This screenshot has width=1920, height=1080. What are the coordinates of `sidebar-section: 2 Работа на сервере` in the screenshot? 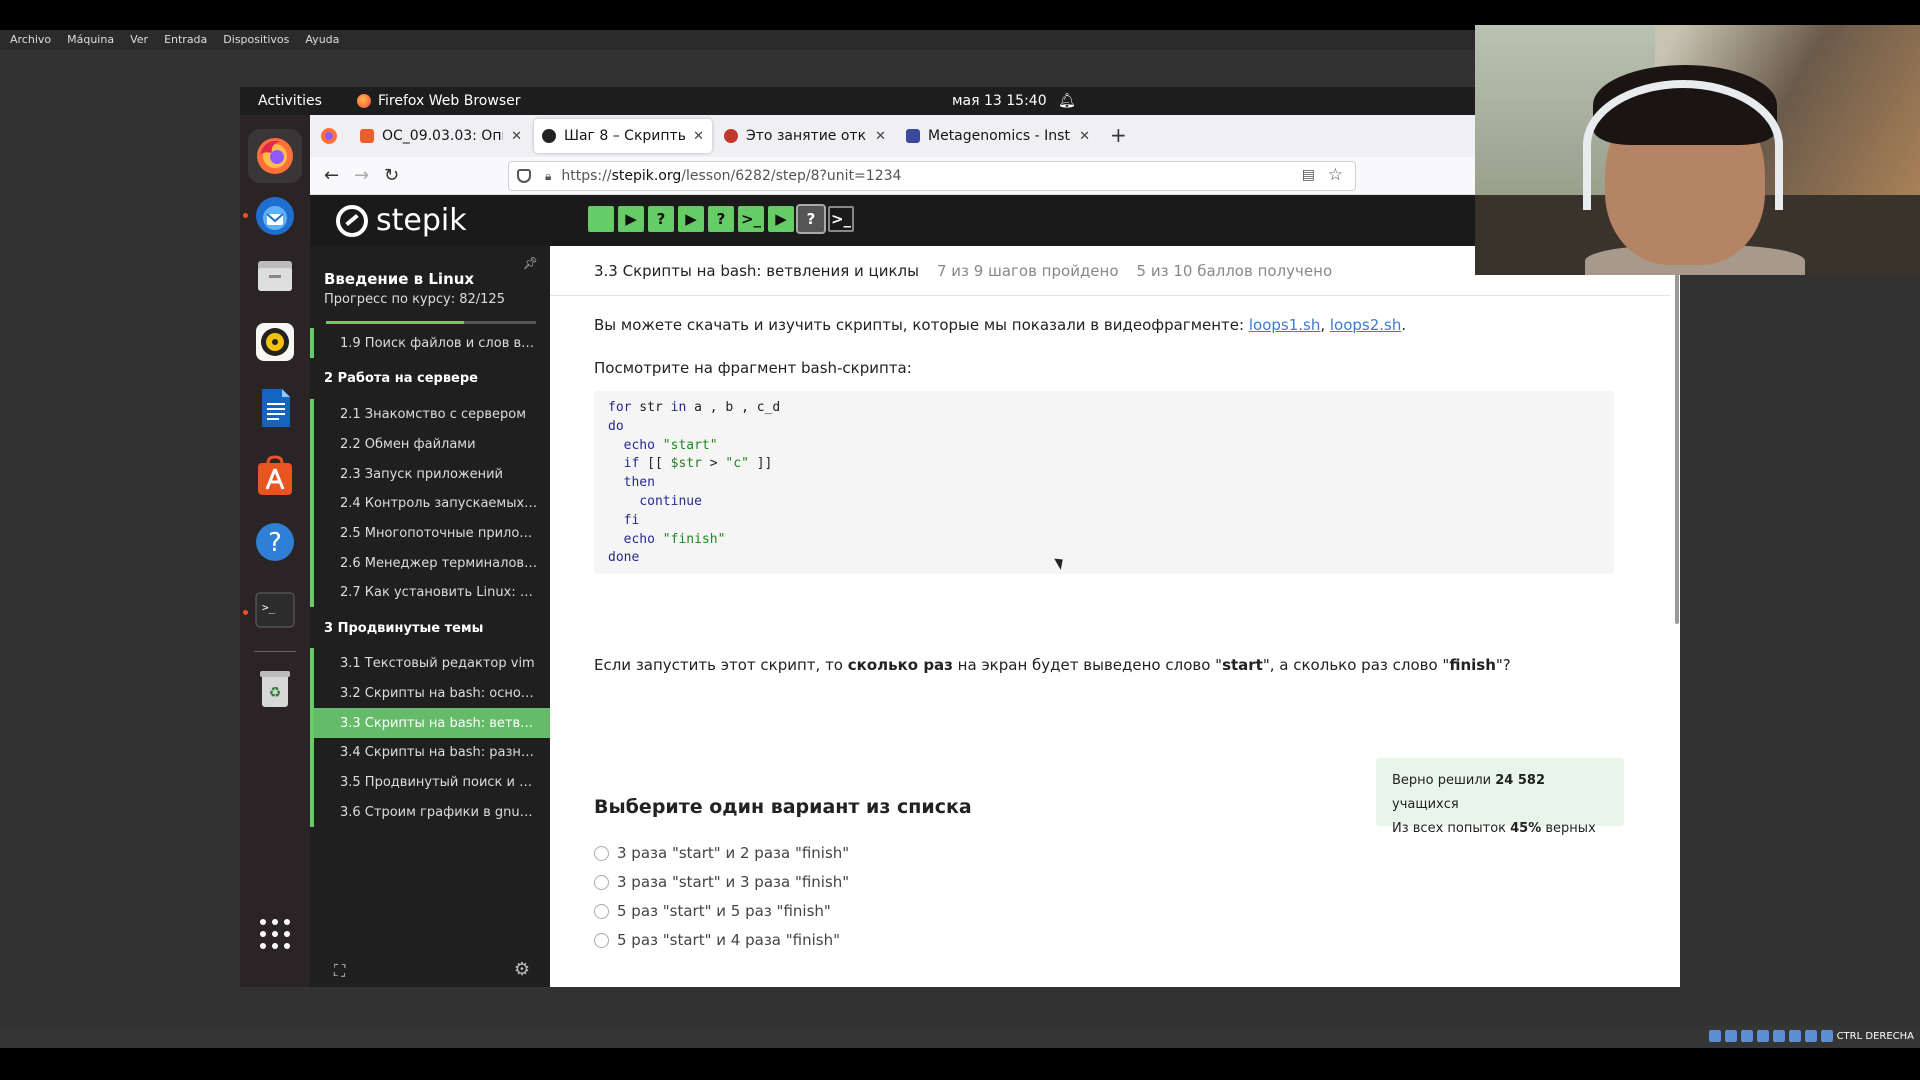 It's located at (430, 378).